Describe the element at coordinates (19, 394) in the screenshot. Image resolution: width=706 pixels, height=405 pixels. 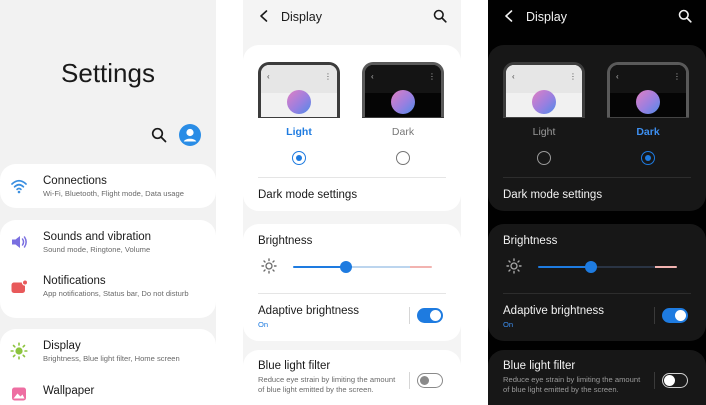
I see `wallpaper-icon` at that location.